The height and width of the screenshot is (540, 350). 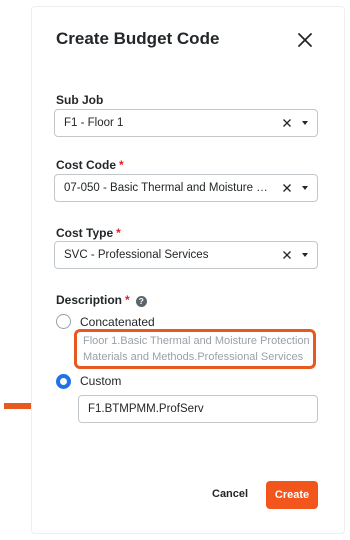 I want to click on cost-type-value: SVC - Professional Services, so click(x=136, y=255).